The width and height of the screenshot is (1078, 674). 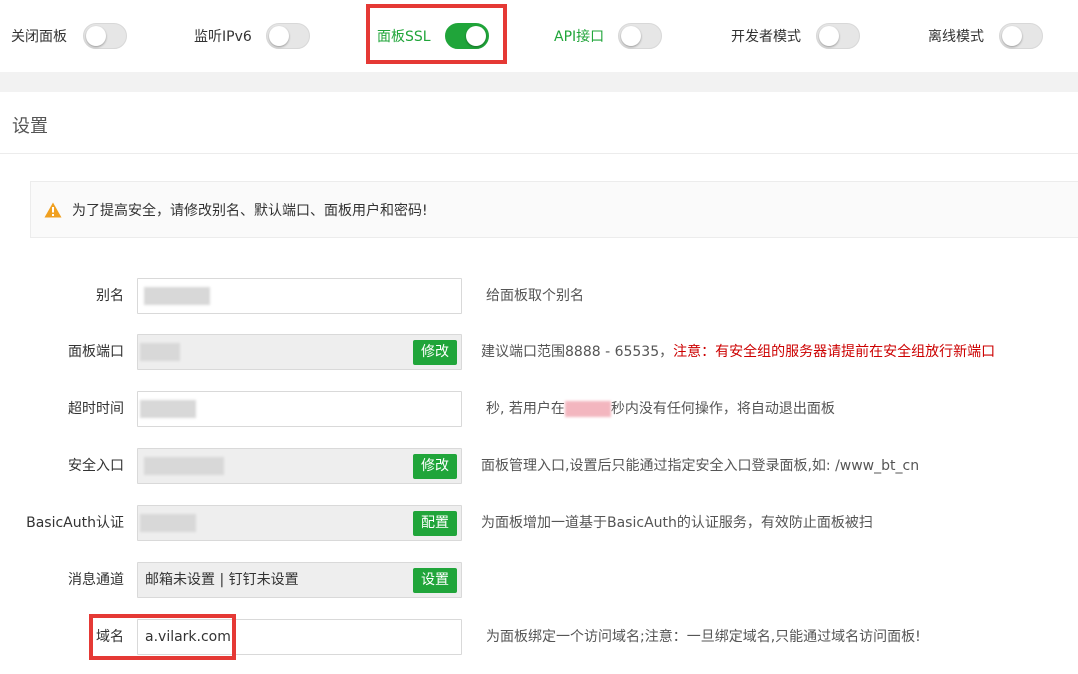 I want to click on port-warning-text: 注意：有安全组的服务器请提前在安全组放行新端口, so click(x=834, y=352).